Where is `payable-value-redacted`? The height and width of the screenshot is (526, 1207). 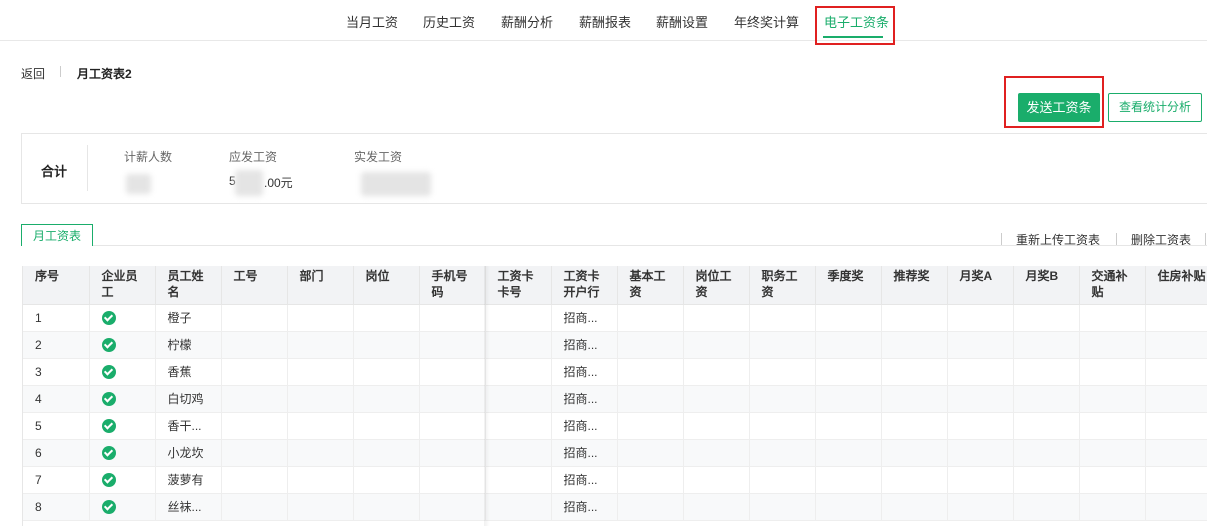
payable-value-redacted is located at coordinates (249, 183).